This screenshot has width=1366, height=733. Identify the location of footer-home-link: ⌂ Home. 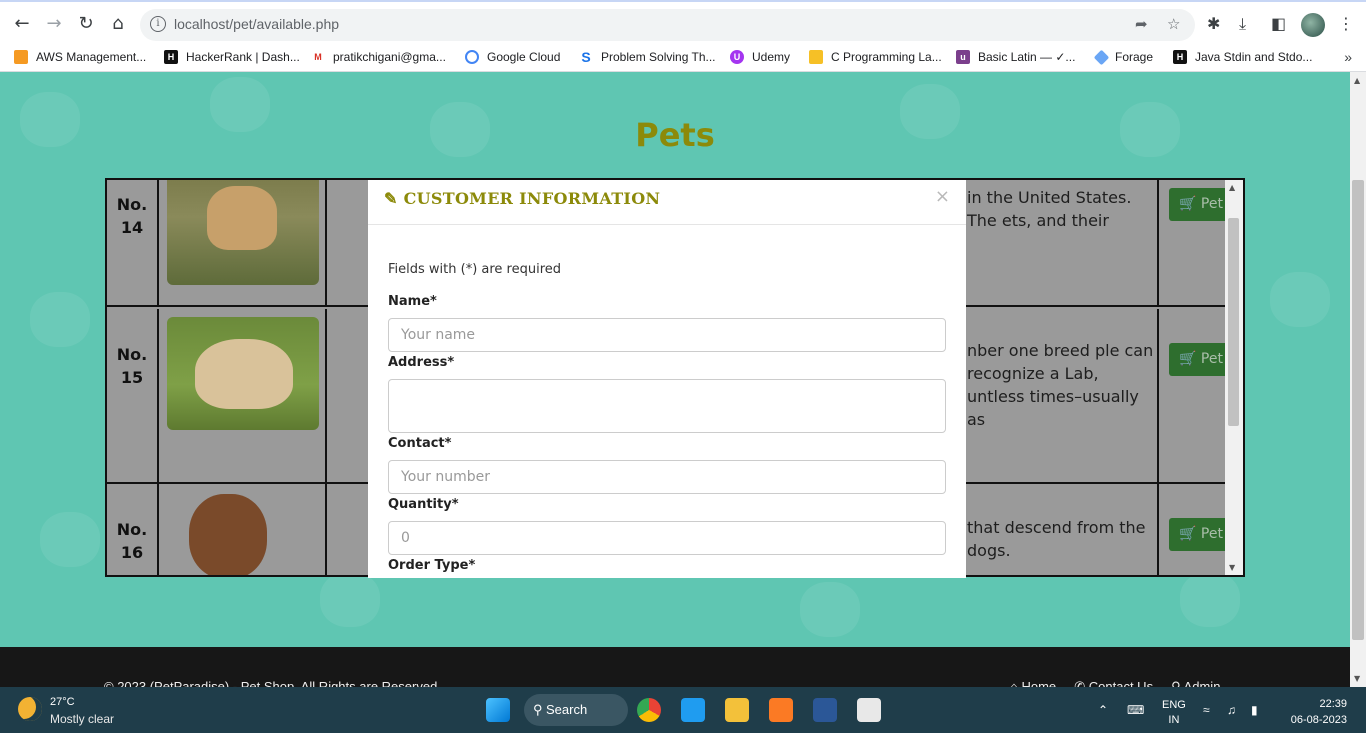
(1033, 683).